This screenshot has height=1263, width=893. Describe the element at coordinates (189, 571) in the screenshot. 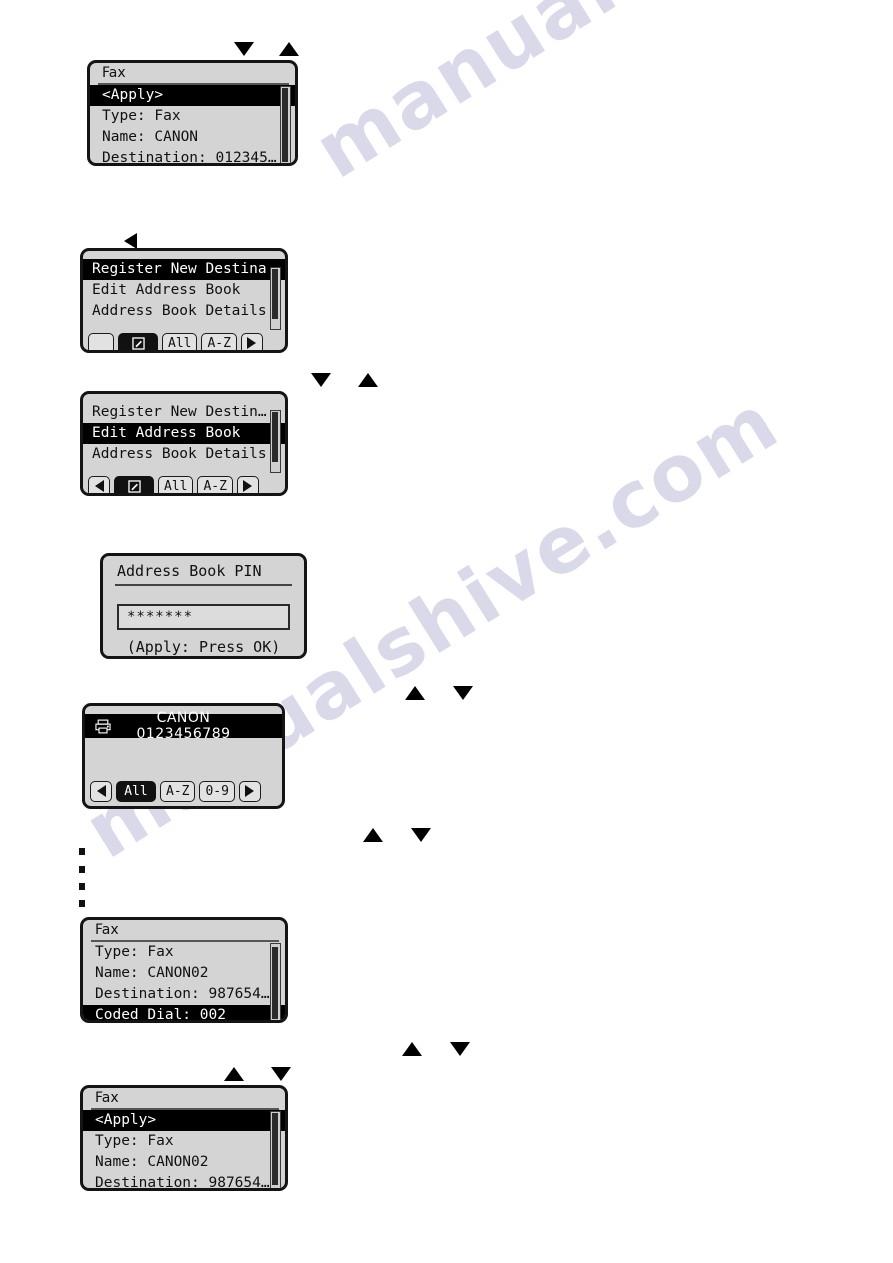

I see `pin-screen-title: Address Book PIN` at that location.